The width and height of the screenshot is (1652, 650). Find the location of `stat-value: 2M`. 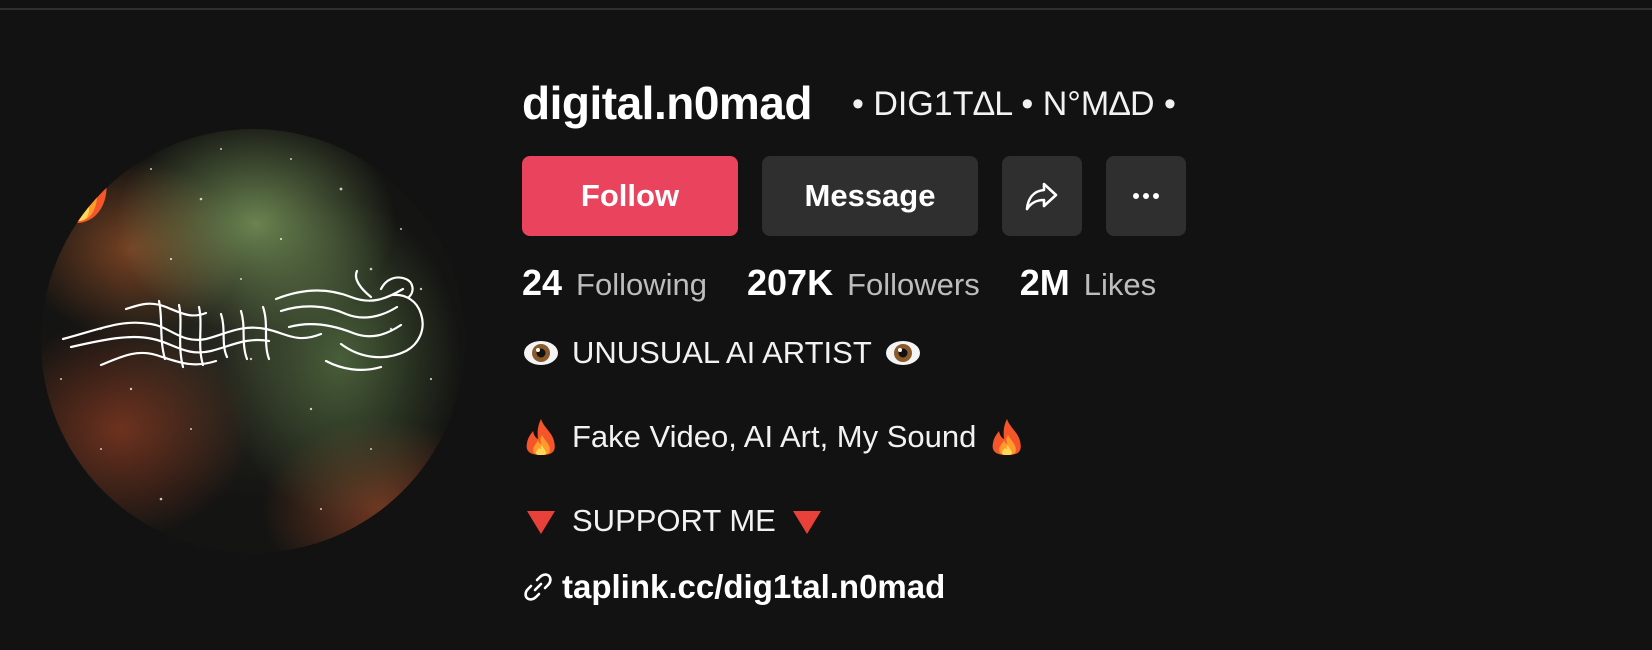

stat-value: 2M is located at coordinates (1044, 282).